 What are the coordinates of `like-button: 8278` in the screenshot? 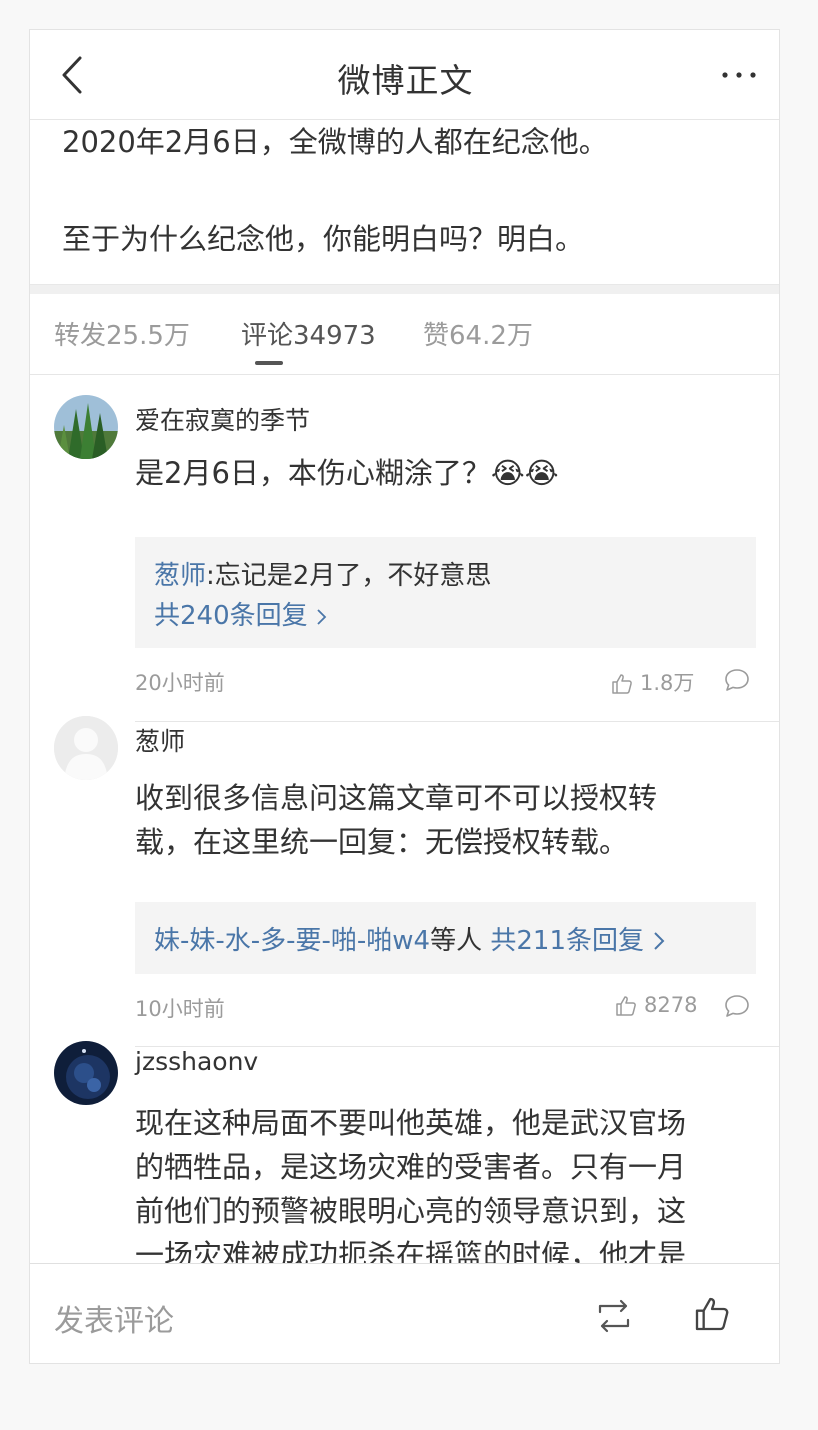 It's located at (655, 1005).